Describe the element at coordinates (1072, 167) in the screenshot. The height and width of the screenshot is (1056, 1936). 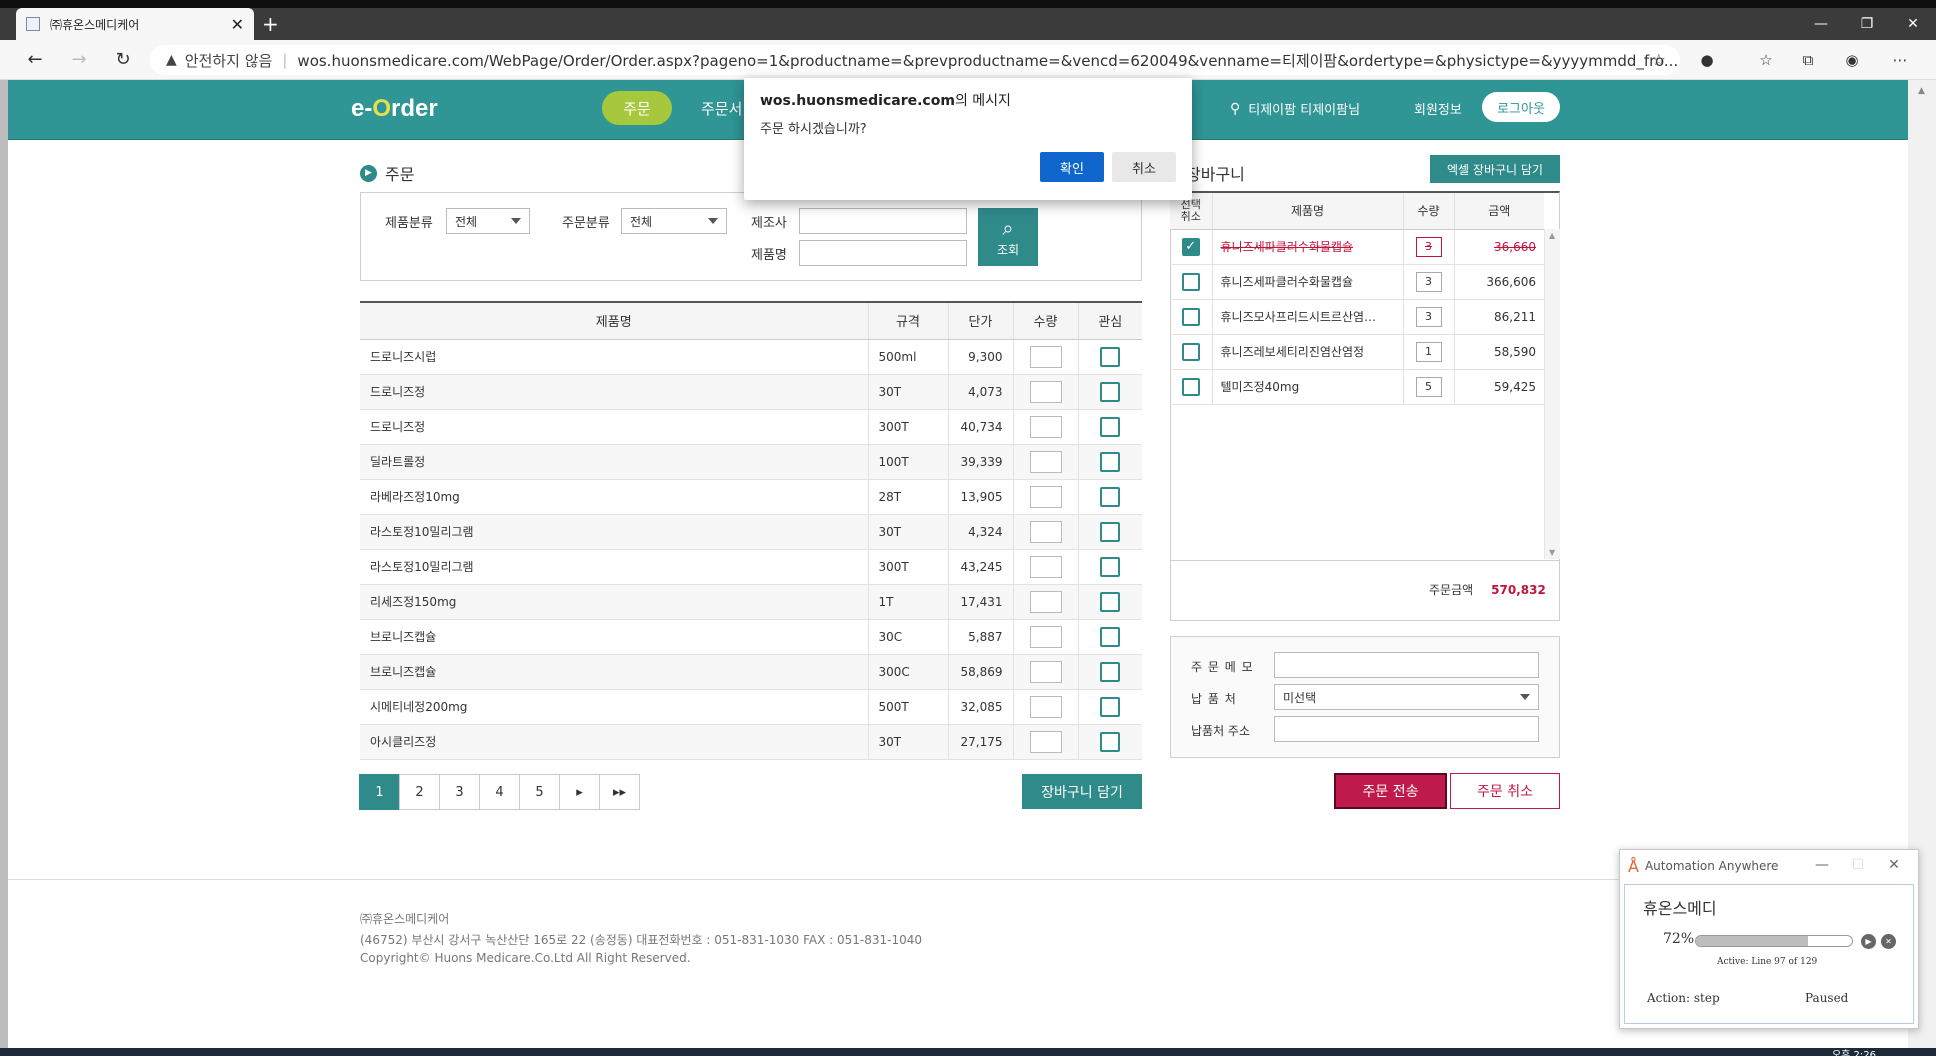
I see `dialog-ok-button: 확인` at that location.